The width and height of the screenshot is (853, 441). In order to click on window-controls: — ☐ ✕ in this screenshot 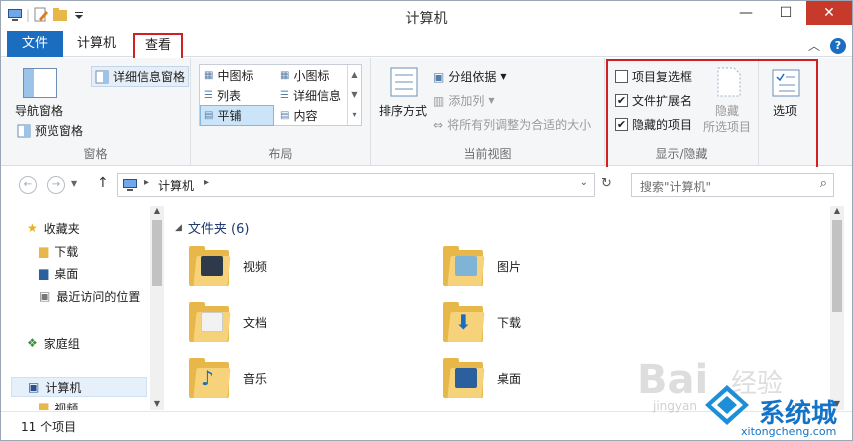, I will do `click(789, 13)`.